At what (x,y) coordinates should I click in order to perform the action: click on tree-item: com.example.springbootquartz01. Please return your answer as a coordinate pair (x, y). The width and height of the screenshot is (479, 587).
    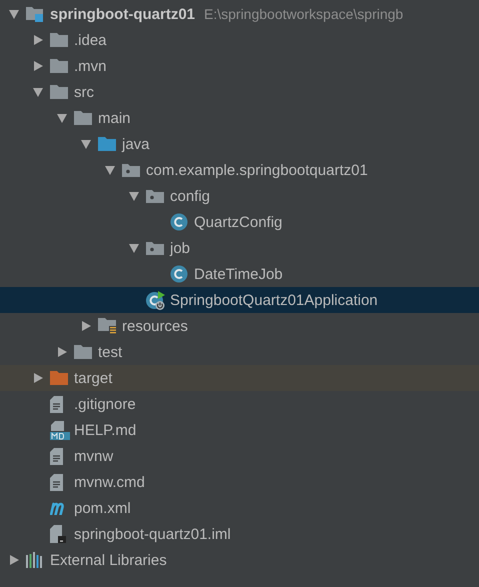
    Looking at the image, I should click on (239, 170).